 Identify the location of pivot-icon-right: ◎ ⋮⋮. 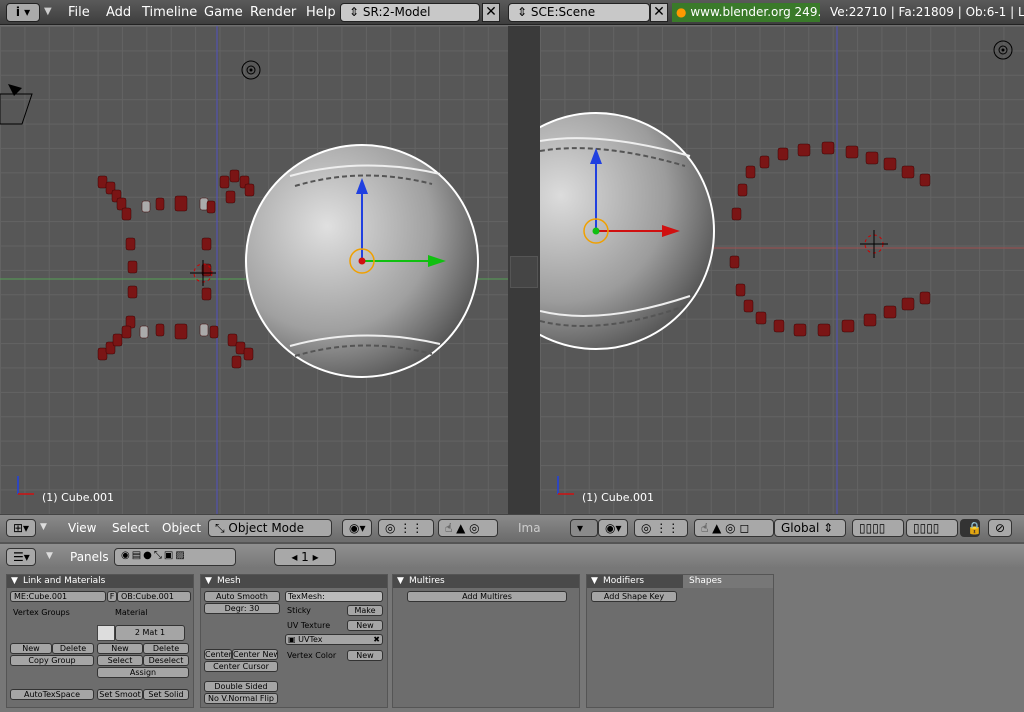
(661, 528).